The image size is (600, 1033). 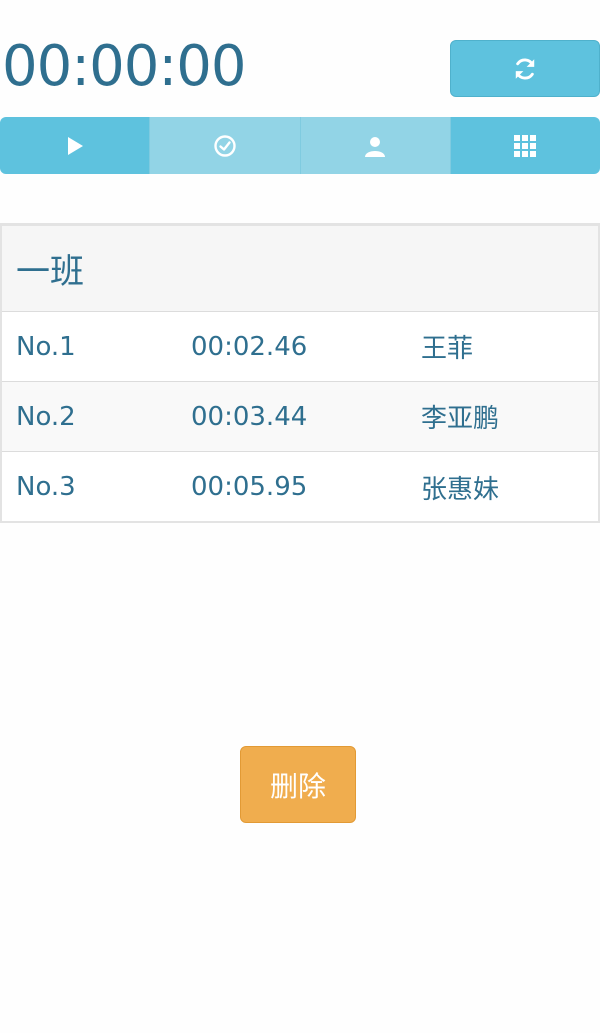 I want to click on refresh-icon, so click(x=525, y=69).